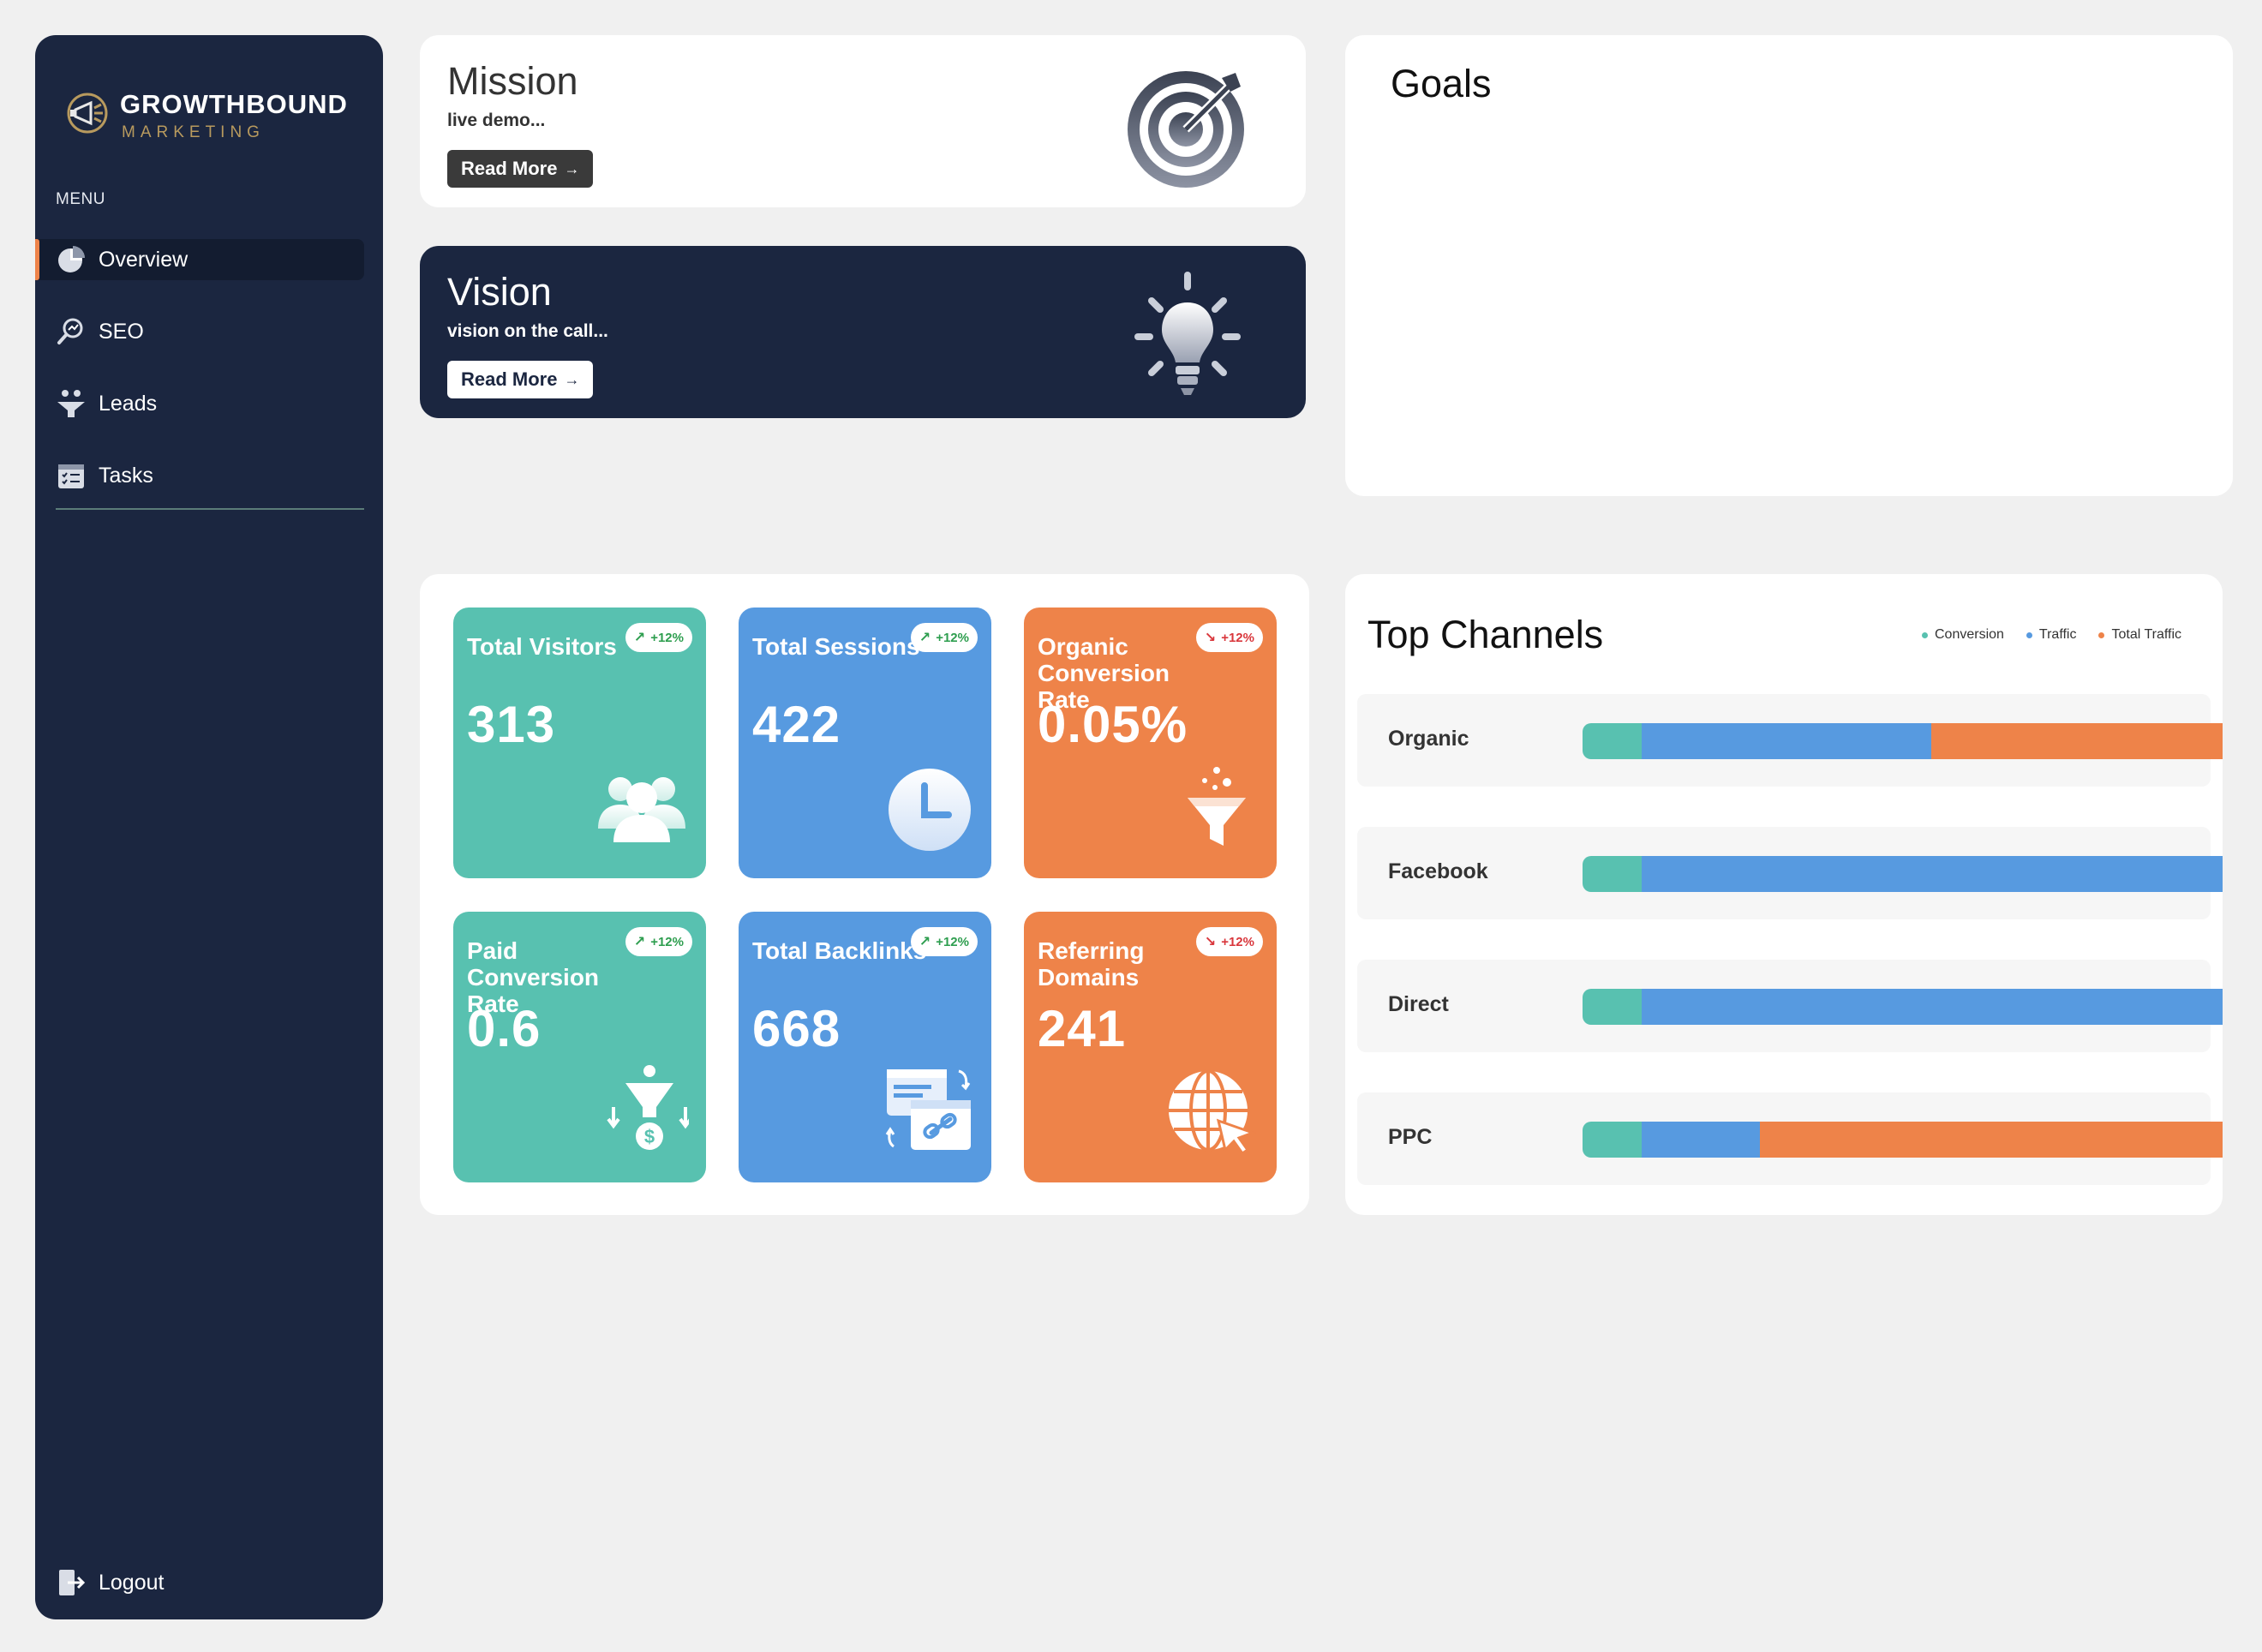  I want to click on mission-title: Mission, so click(512, 81).